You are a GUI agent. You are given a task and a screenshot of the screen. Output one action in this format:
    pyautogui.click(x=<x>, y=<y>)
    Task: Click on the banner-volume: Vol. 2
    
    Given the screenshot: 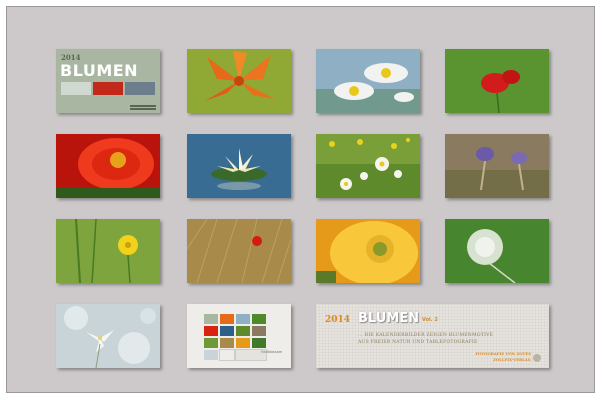 What is the action you would take?
    pyautogui.click(x=430, y=320)
    